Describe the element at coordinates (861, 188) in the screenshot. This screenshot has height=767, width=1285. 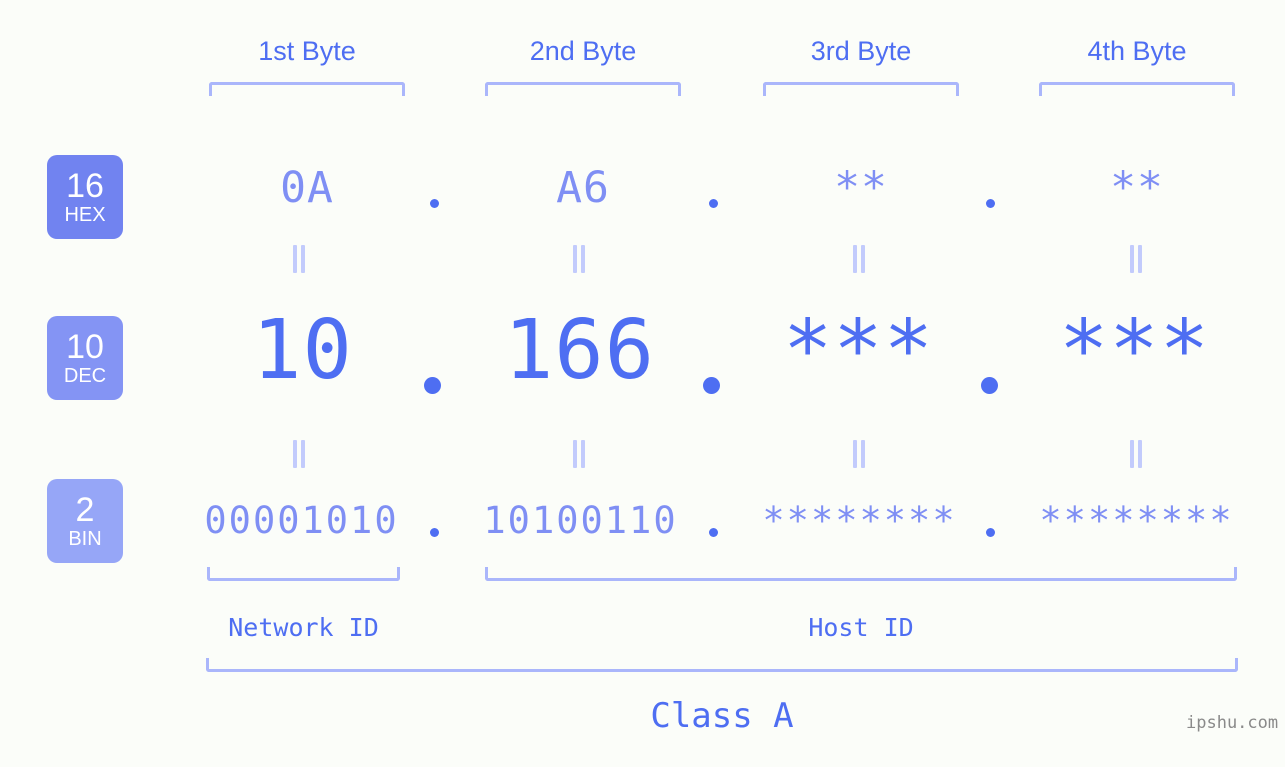
I see `hex-byte-3: **` at that location.